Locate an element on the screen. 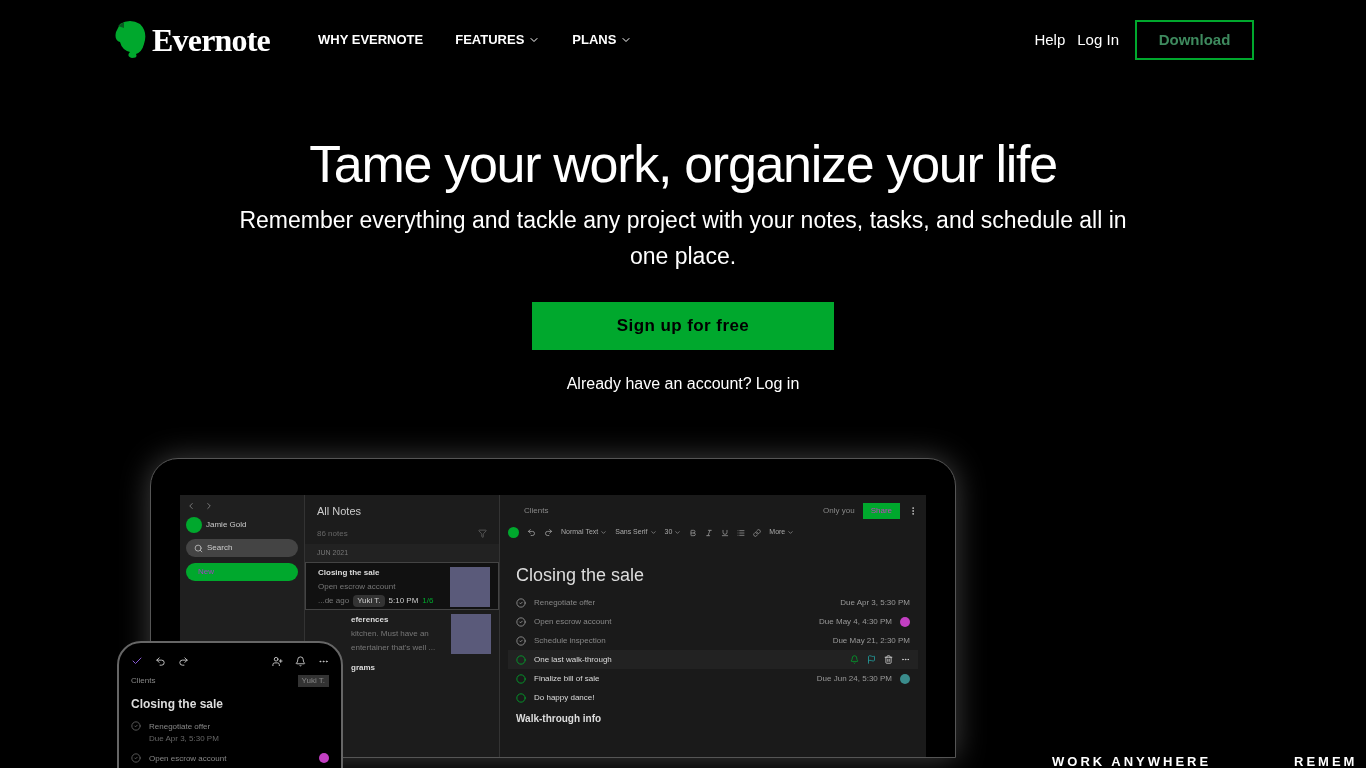  note-card: grams is located at coordinates (423, 682).